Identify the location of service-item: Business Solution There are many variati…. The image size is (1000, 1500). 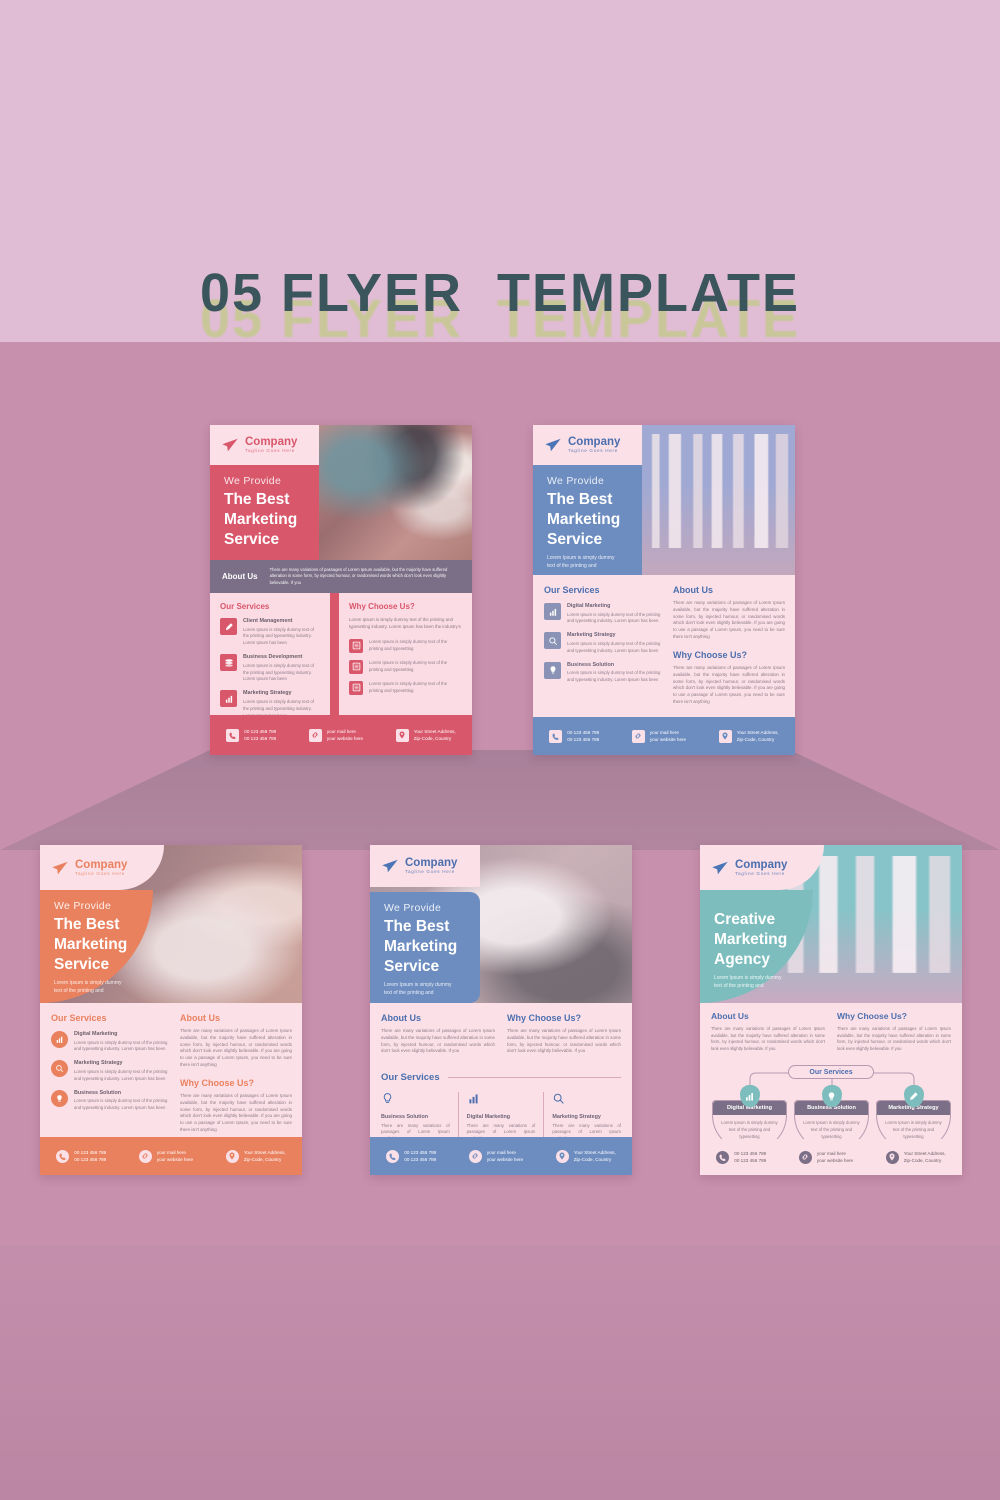
(419, 1117).